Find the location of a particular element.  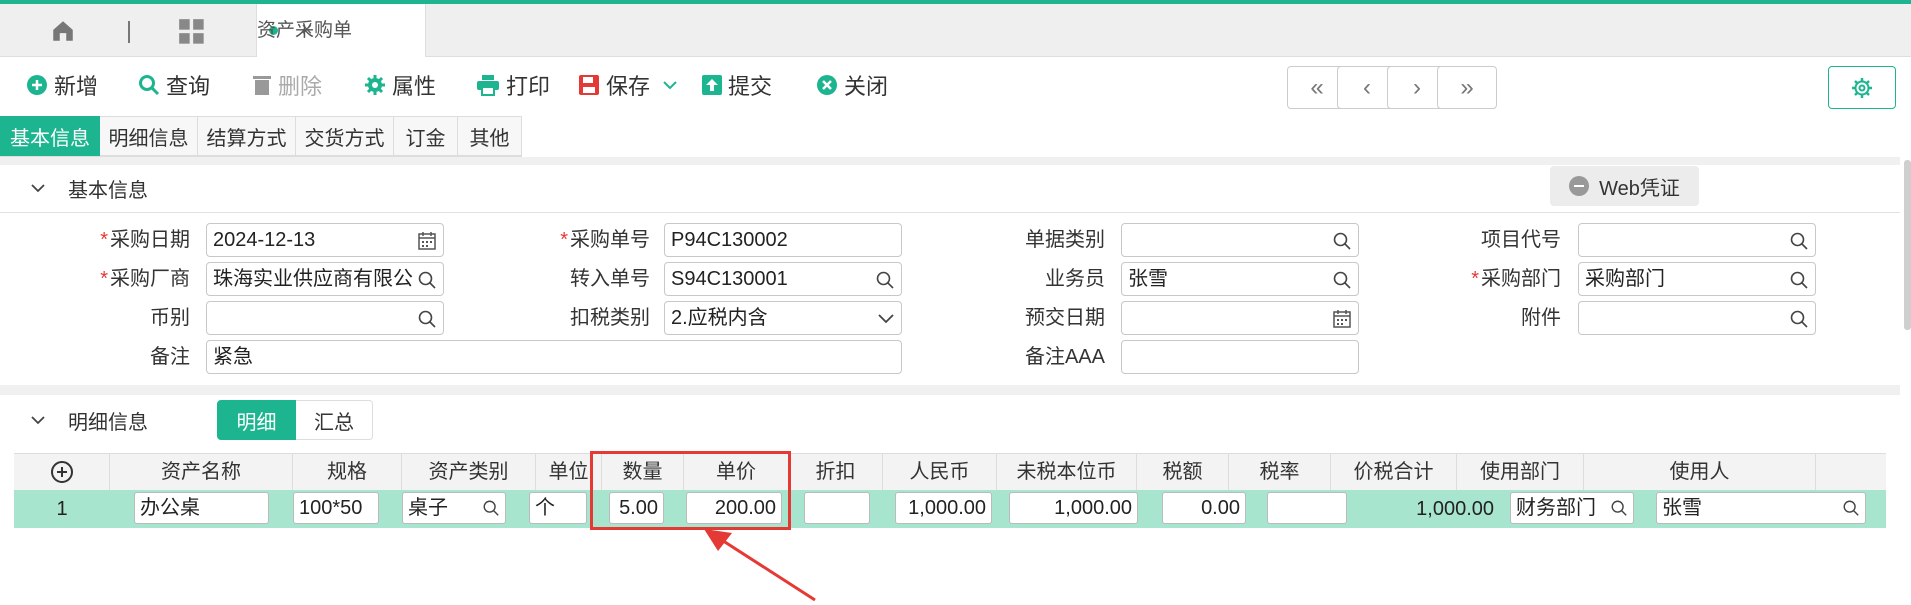

col-user: 使用人 is located at coordinates (1700, 472).